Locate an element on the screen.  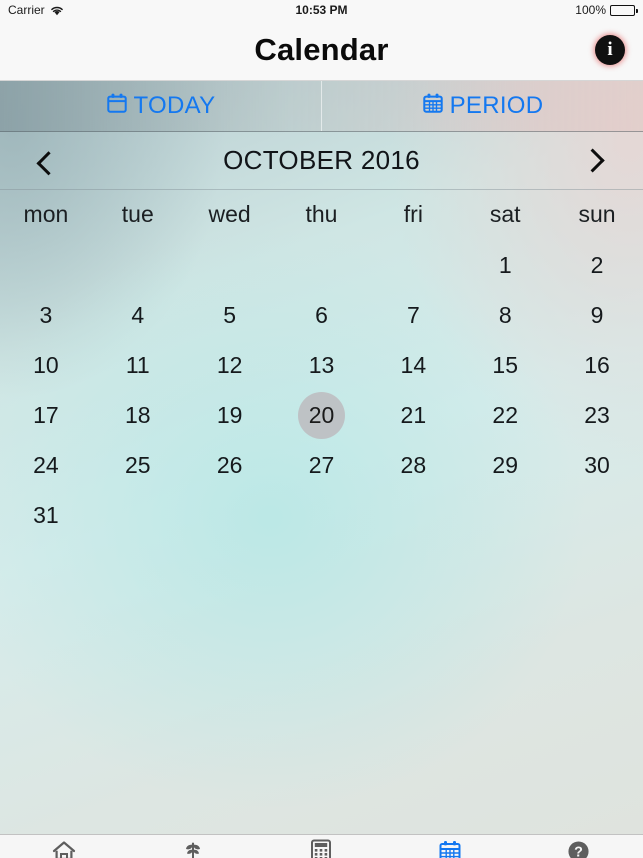
tab-home: HOME is located at coordinates (64, 846).